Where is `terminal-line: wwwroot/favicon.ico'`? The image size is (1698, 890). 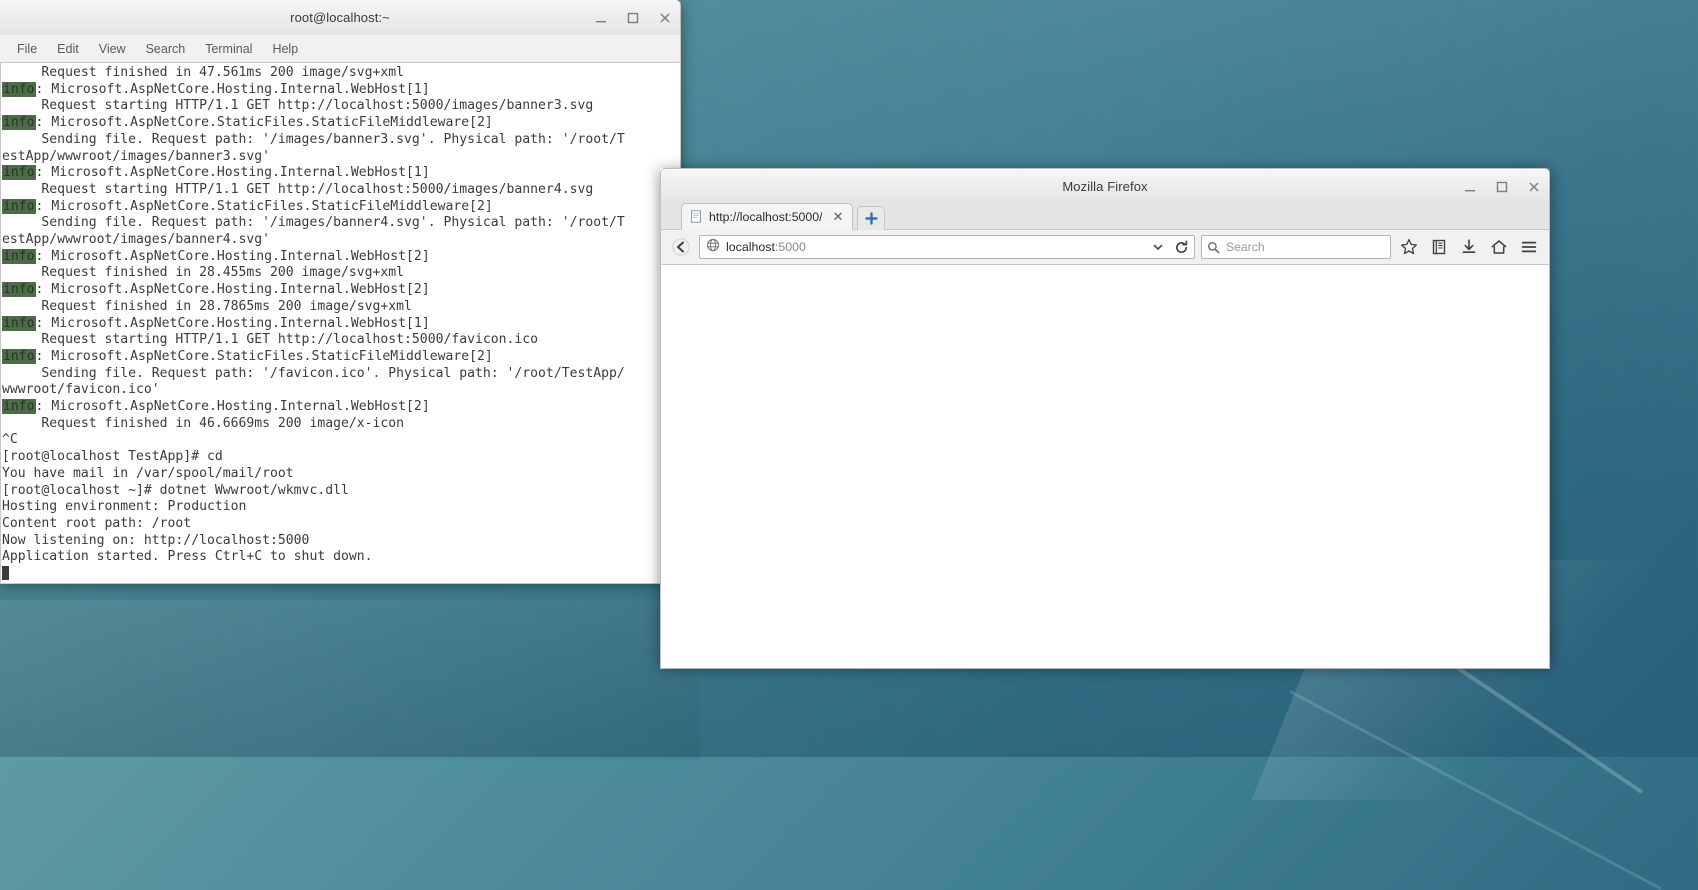 terminal-line: wwwroot/favicon.ico' is located at coordinates (81, 390).